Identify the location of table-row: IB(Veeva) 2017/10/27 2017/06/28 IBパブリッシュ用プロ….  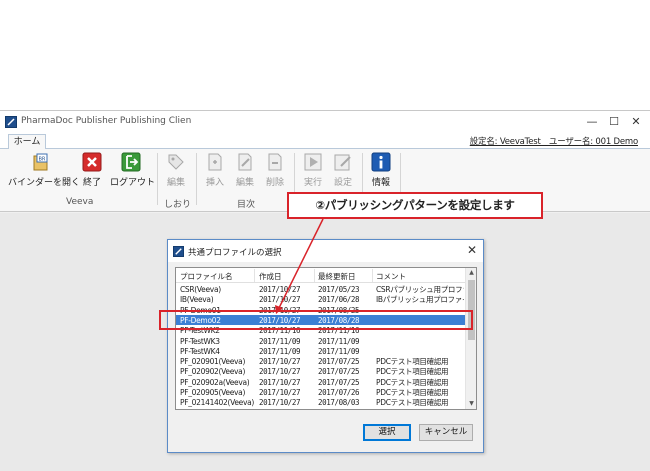
(321, 299).